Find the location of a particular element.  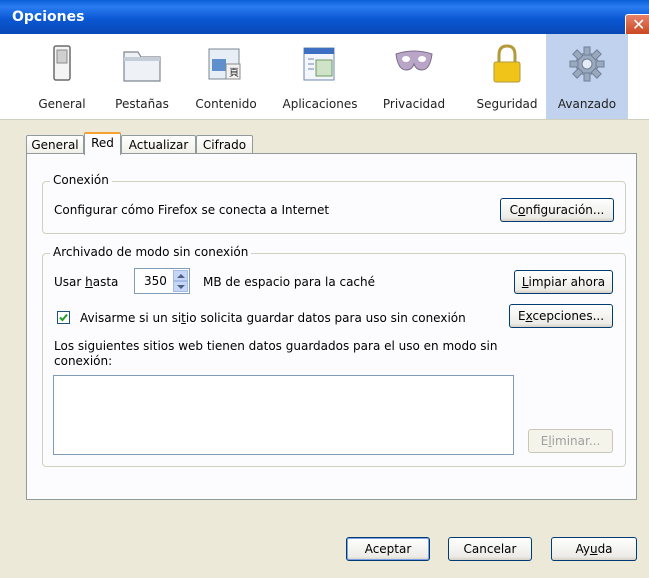

tool-label: Aplicaciones is located at coordinates (320, 104).